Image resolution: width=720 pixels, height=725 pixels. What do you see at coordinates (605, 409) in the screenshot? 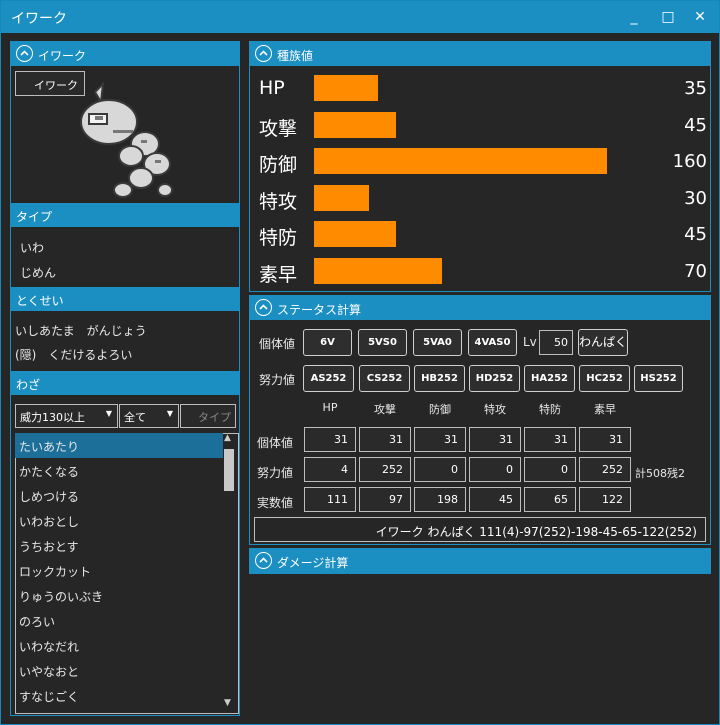
I see `column-header-speed: 素早` at bounding box center [605, 409].